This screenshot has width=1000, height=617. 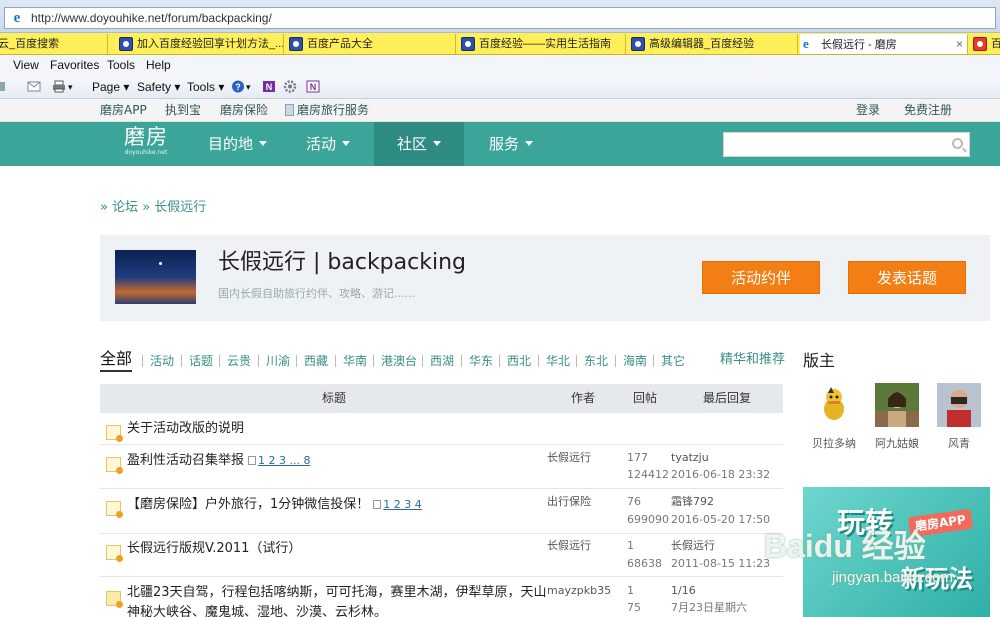 I want to click on thread-pages: 1 2 3 4, so click(x=402, y=504).